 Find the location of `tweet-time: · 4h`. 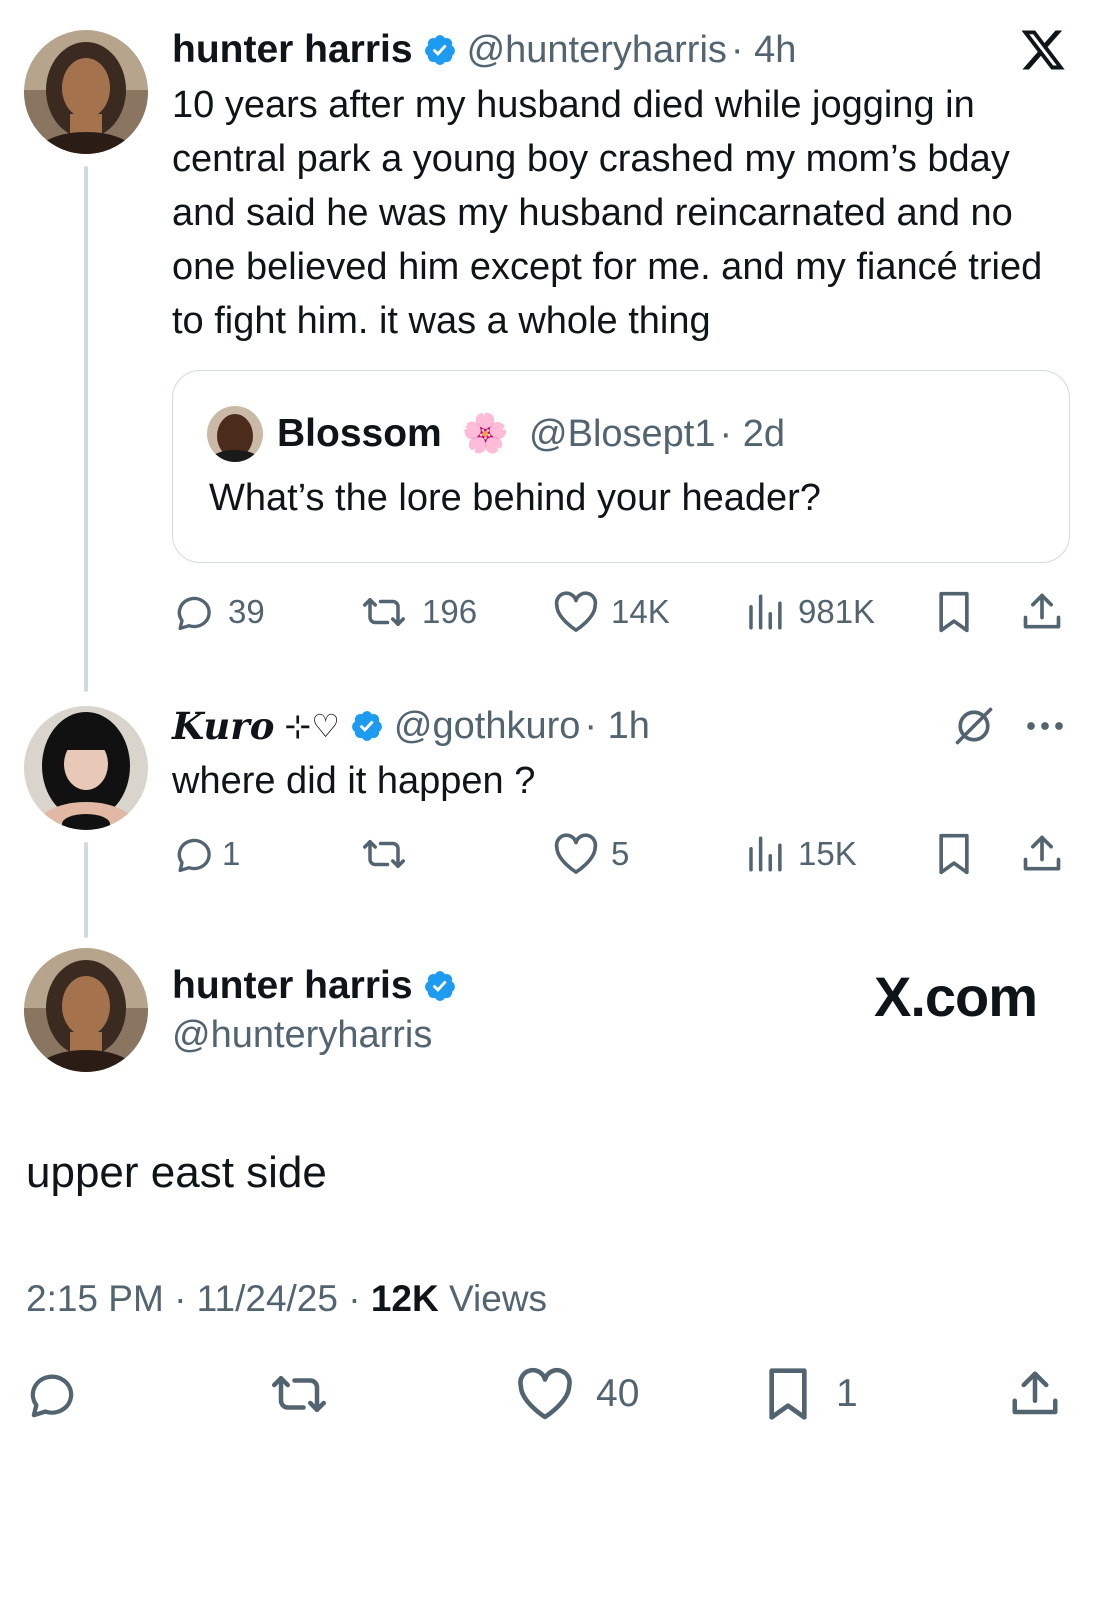

tweet-time: · 4h is located at coordinates (763, 50).